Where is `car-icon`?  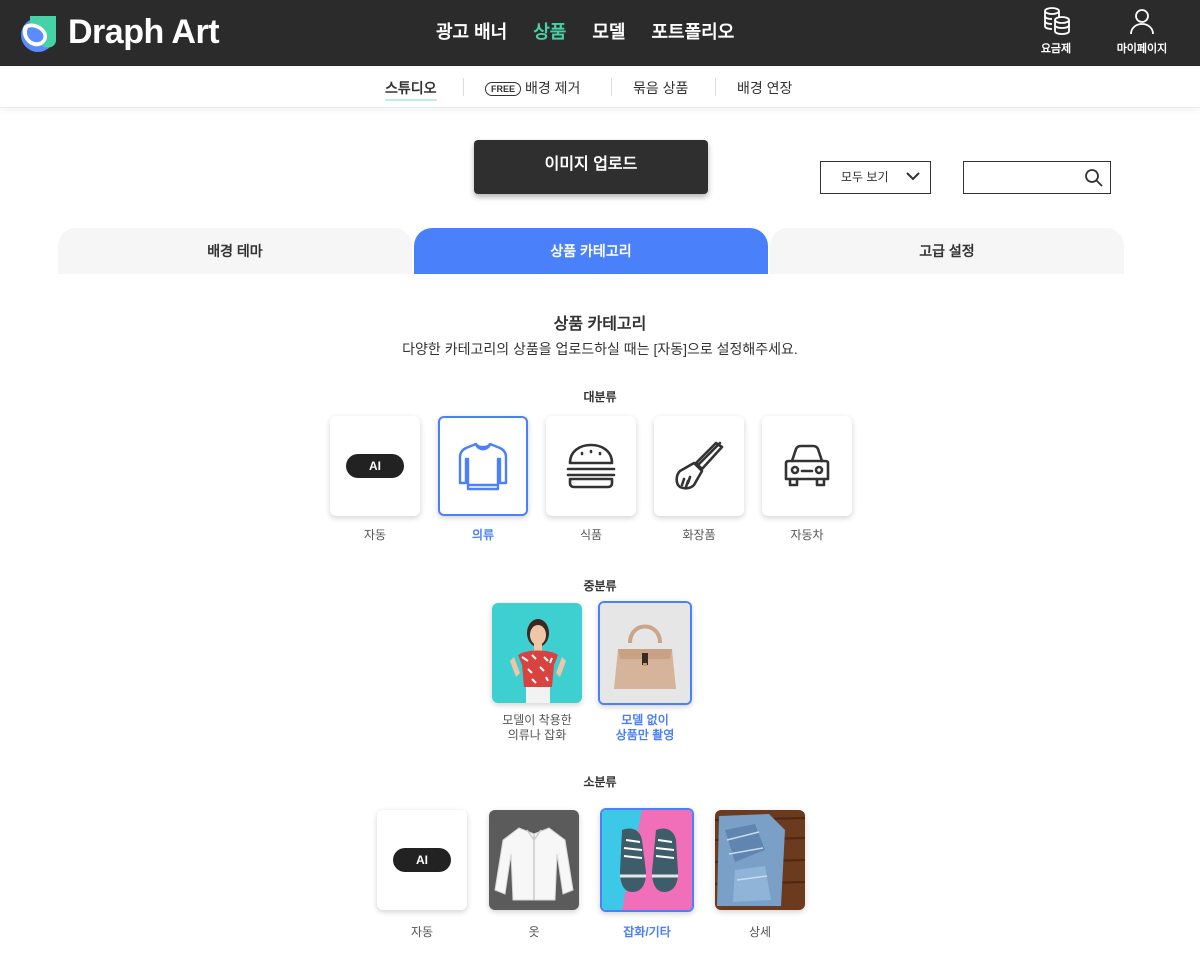 car-icon is located at coordinates (807, 465).